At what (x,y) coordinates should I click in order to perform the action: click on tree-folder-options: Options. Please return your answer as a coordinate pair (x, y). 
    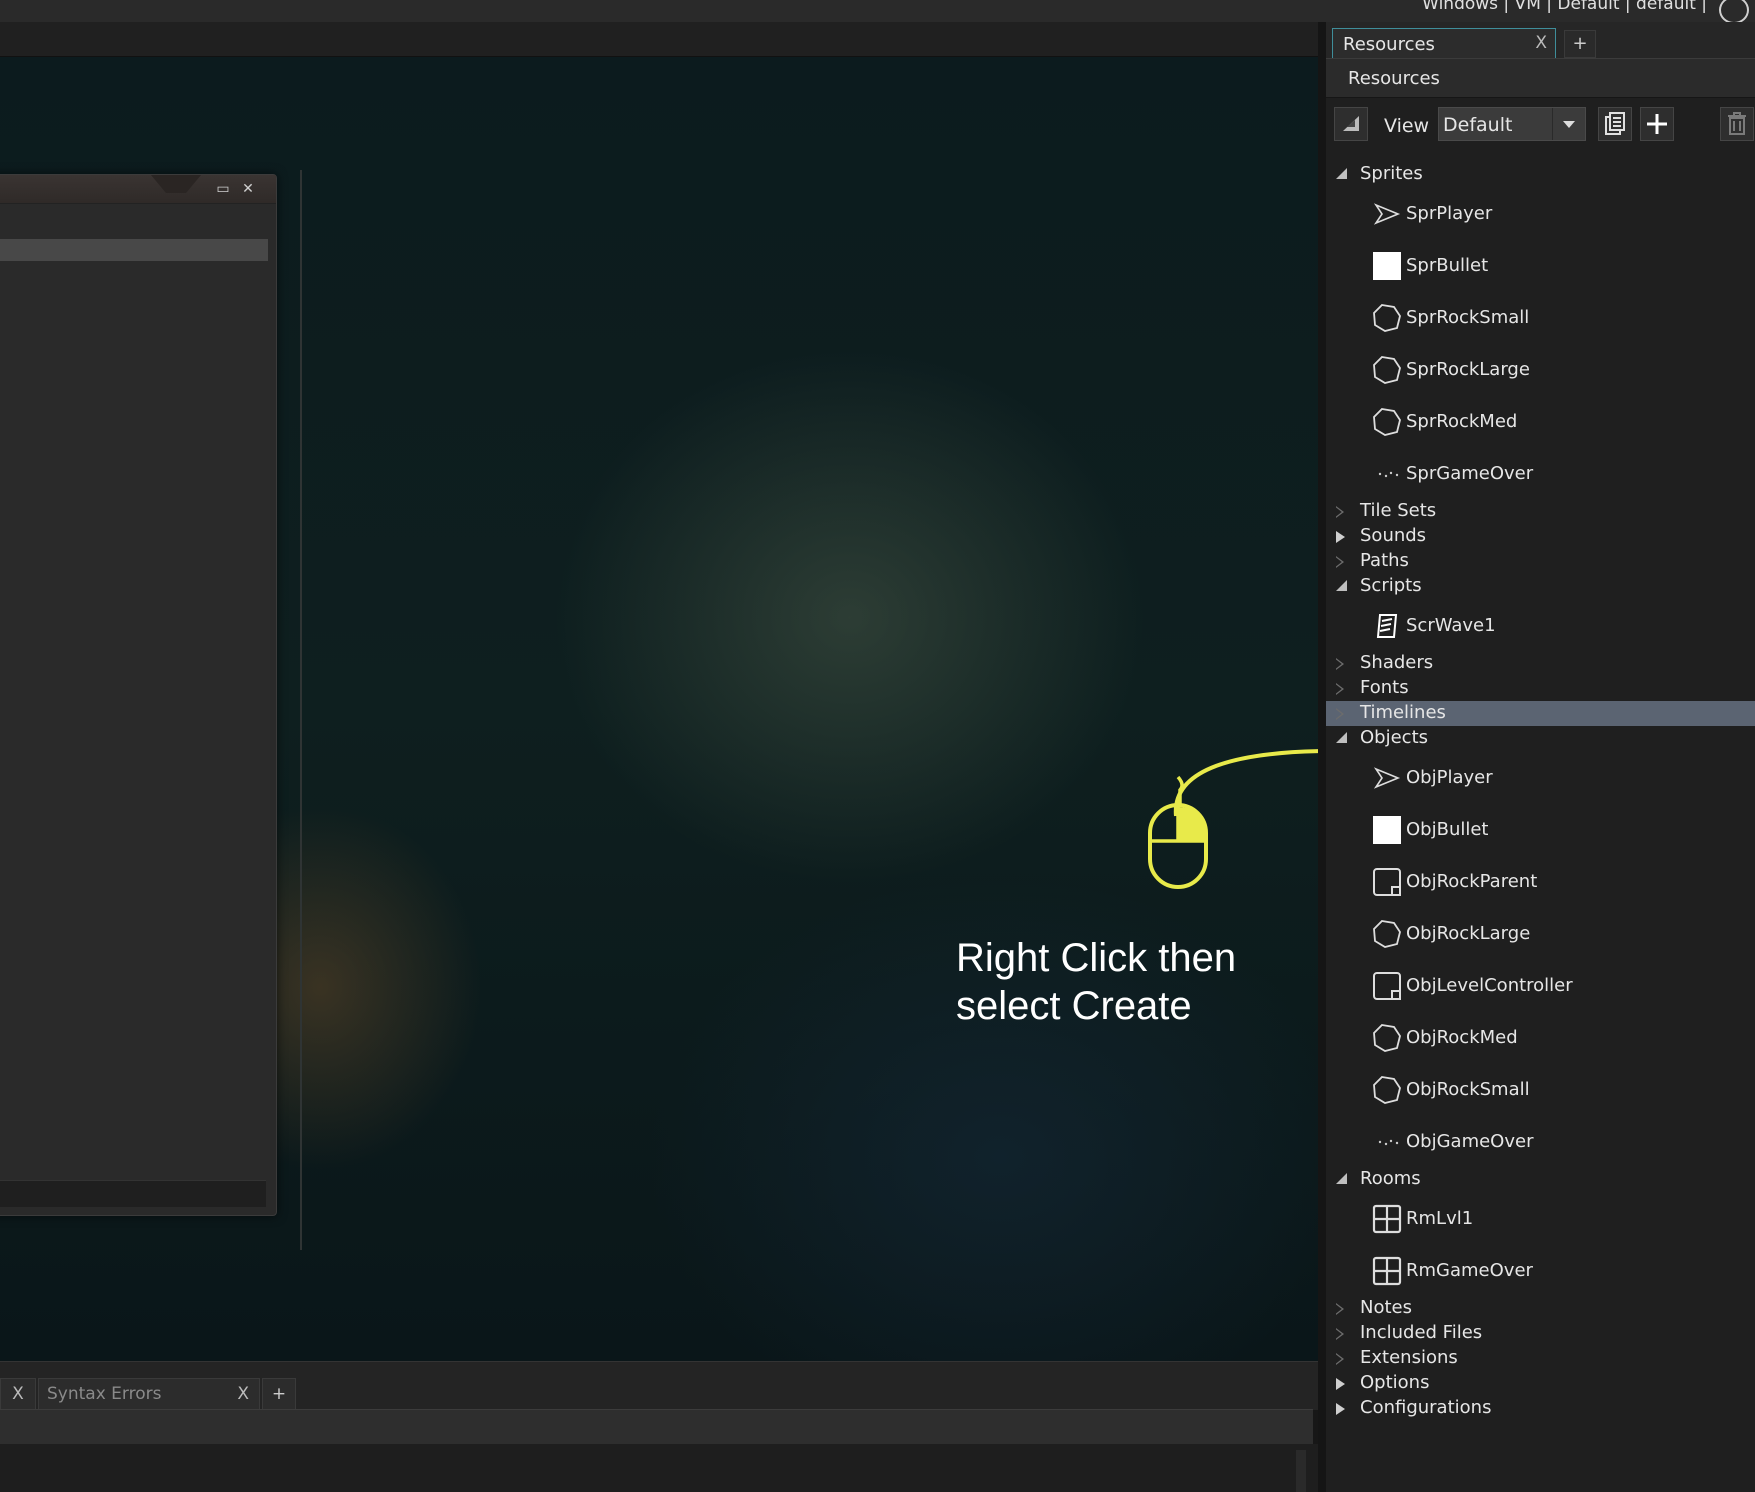
    Looking at the image, I should click on (1540, 1383).